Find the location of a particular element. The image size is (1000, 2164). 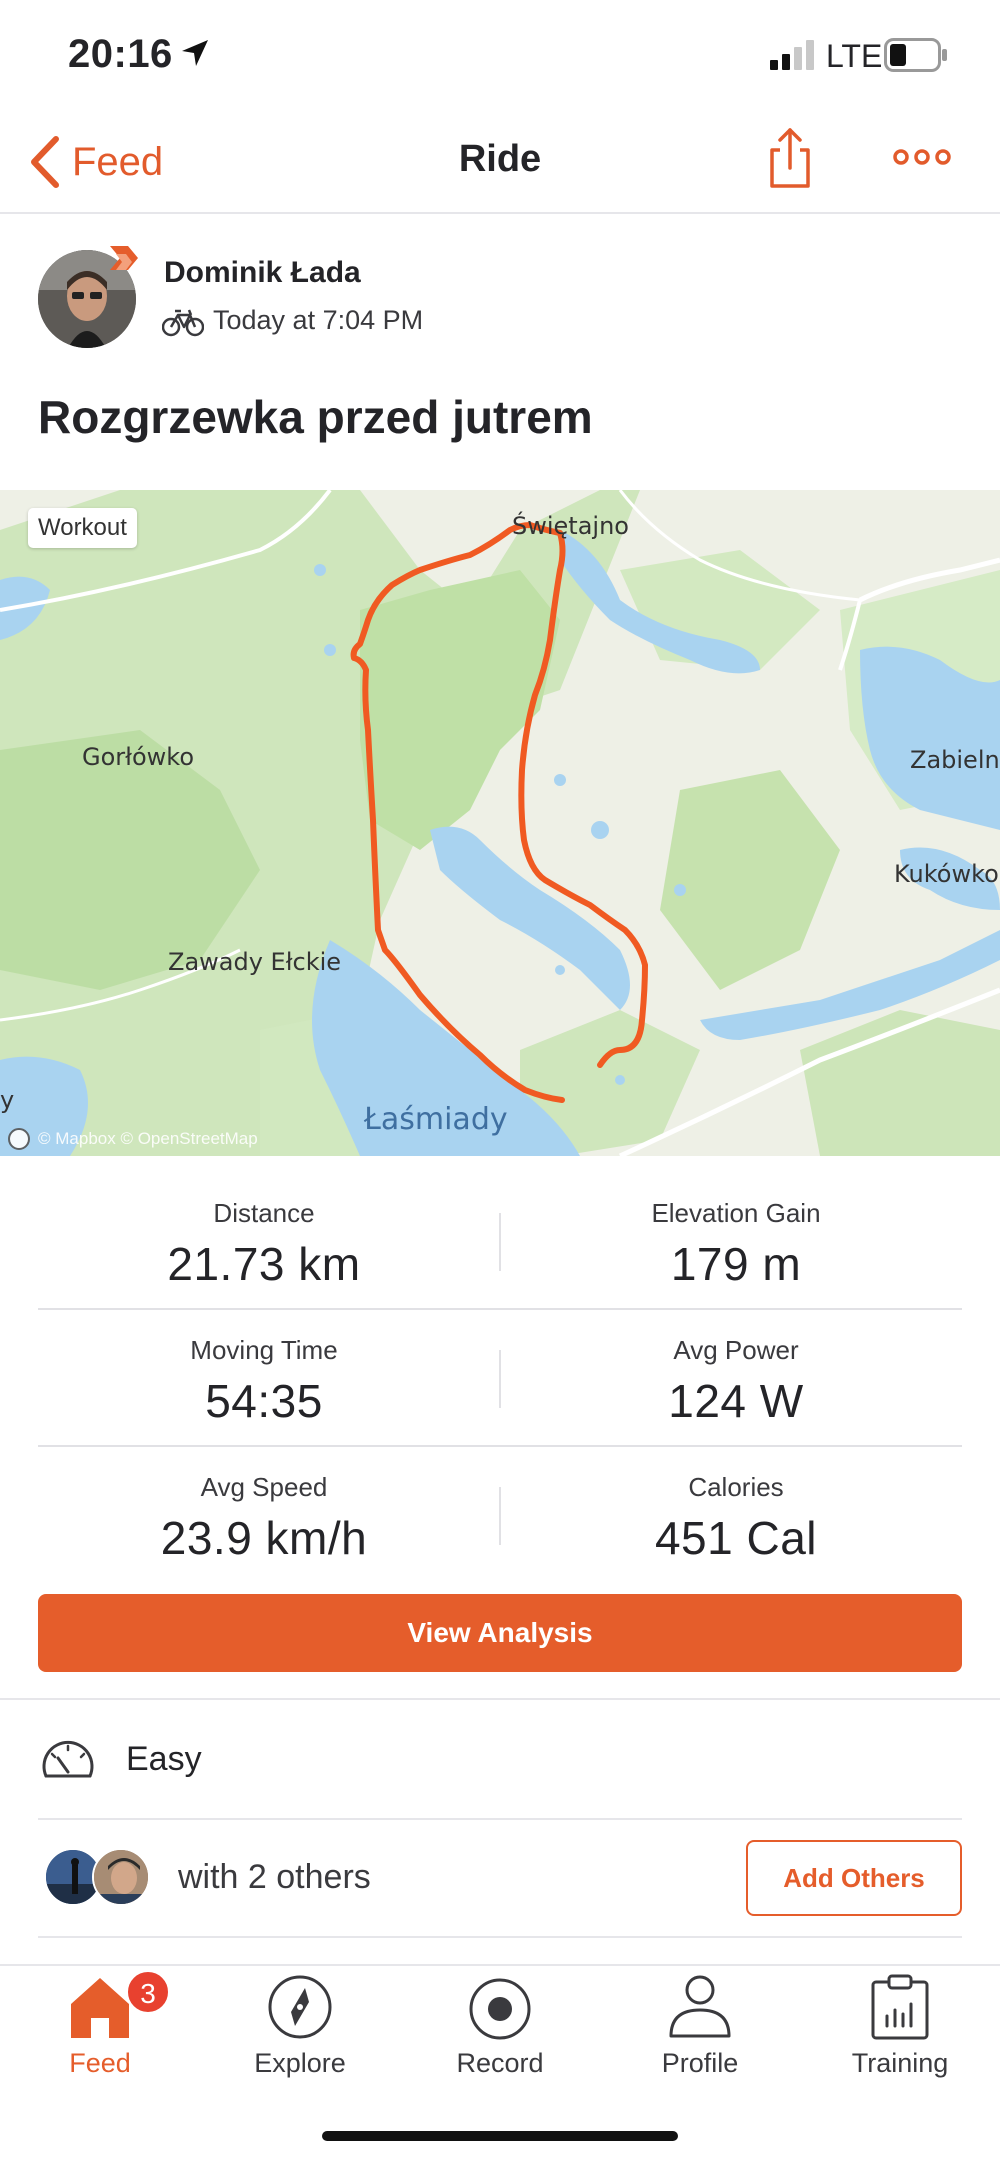

section-divider is located at coordinates (500, 1937).